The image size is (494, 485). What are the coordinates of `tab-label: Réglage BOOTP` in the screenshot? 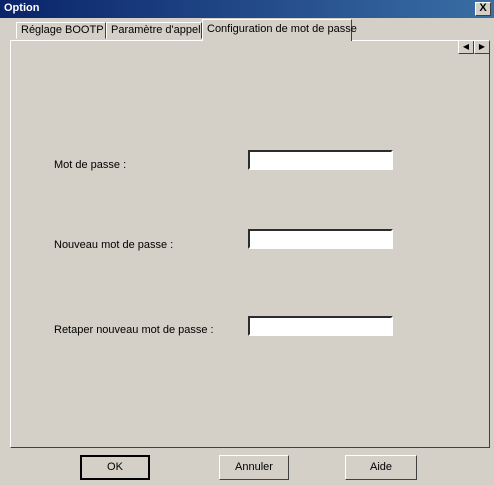 It's located at (62, 30).